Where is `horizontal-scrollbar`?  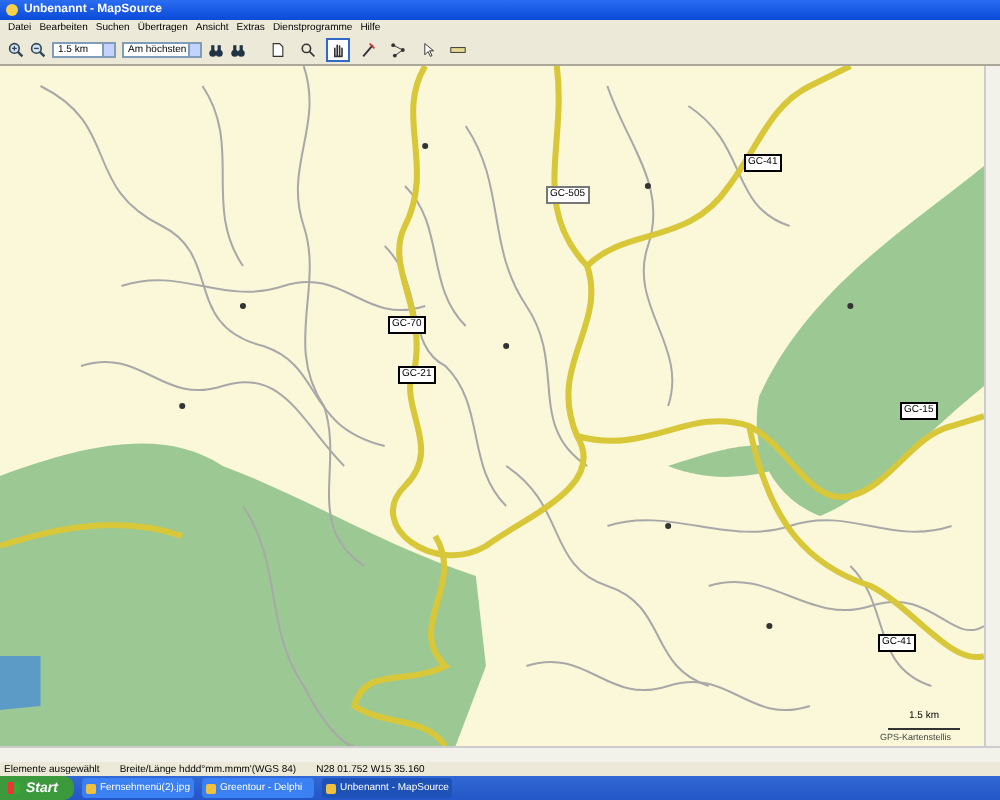
horizontal-scrollbar is located at coordinates (500, 754).